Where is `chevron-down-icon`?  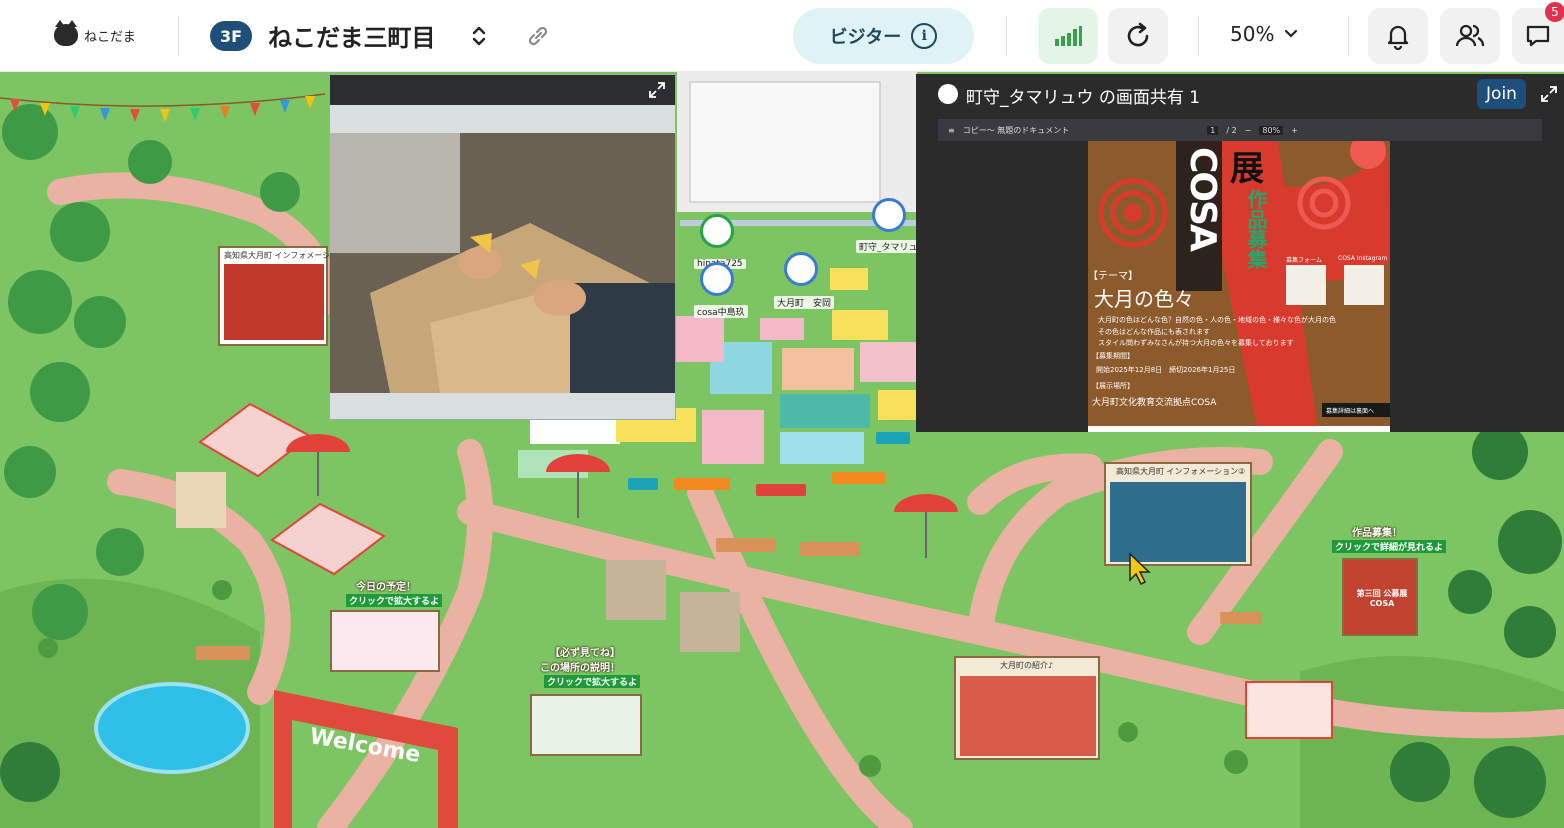 chevron-down-icon is located at coordinates (1291, 33).